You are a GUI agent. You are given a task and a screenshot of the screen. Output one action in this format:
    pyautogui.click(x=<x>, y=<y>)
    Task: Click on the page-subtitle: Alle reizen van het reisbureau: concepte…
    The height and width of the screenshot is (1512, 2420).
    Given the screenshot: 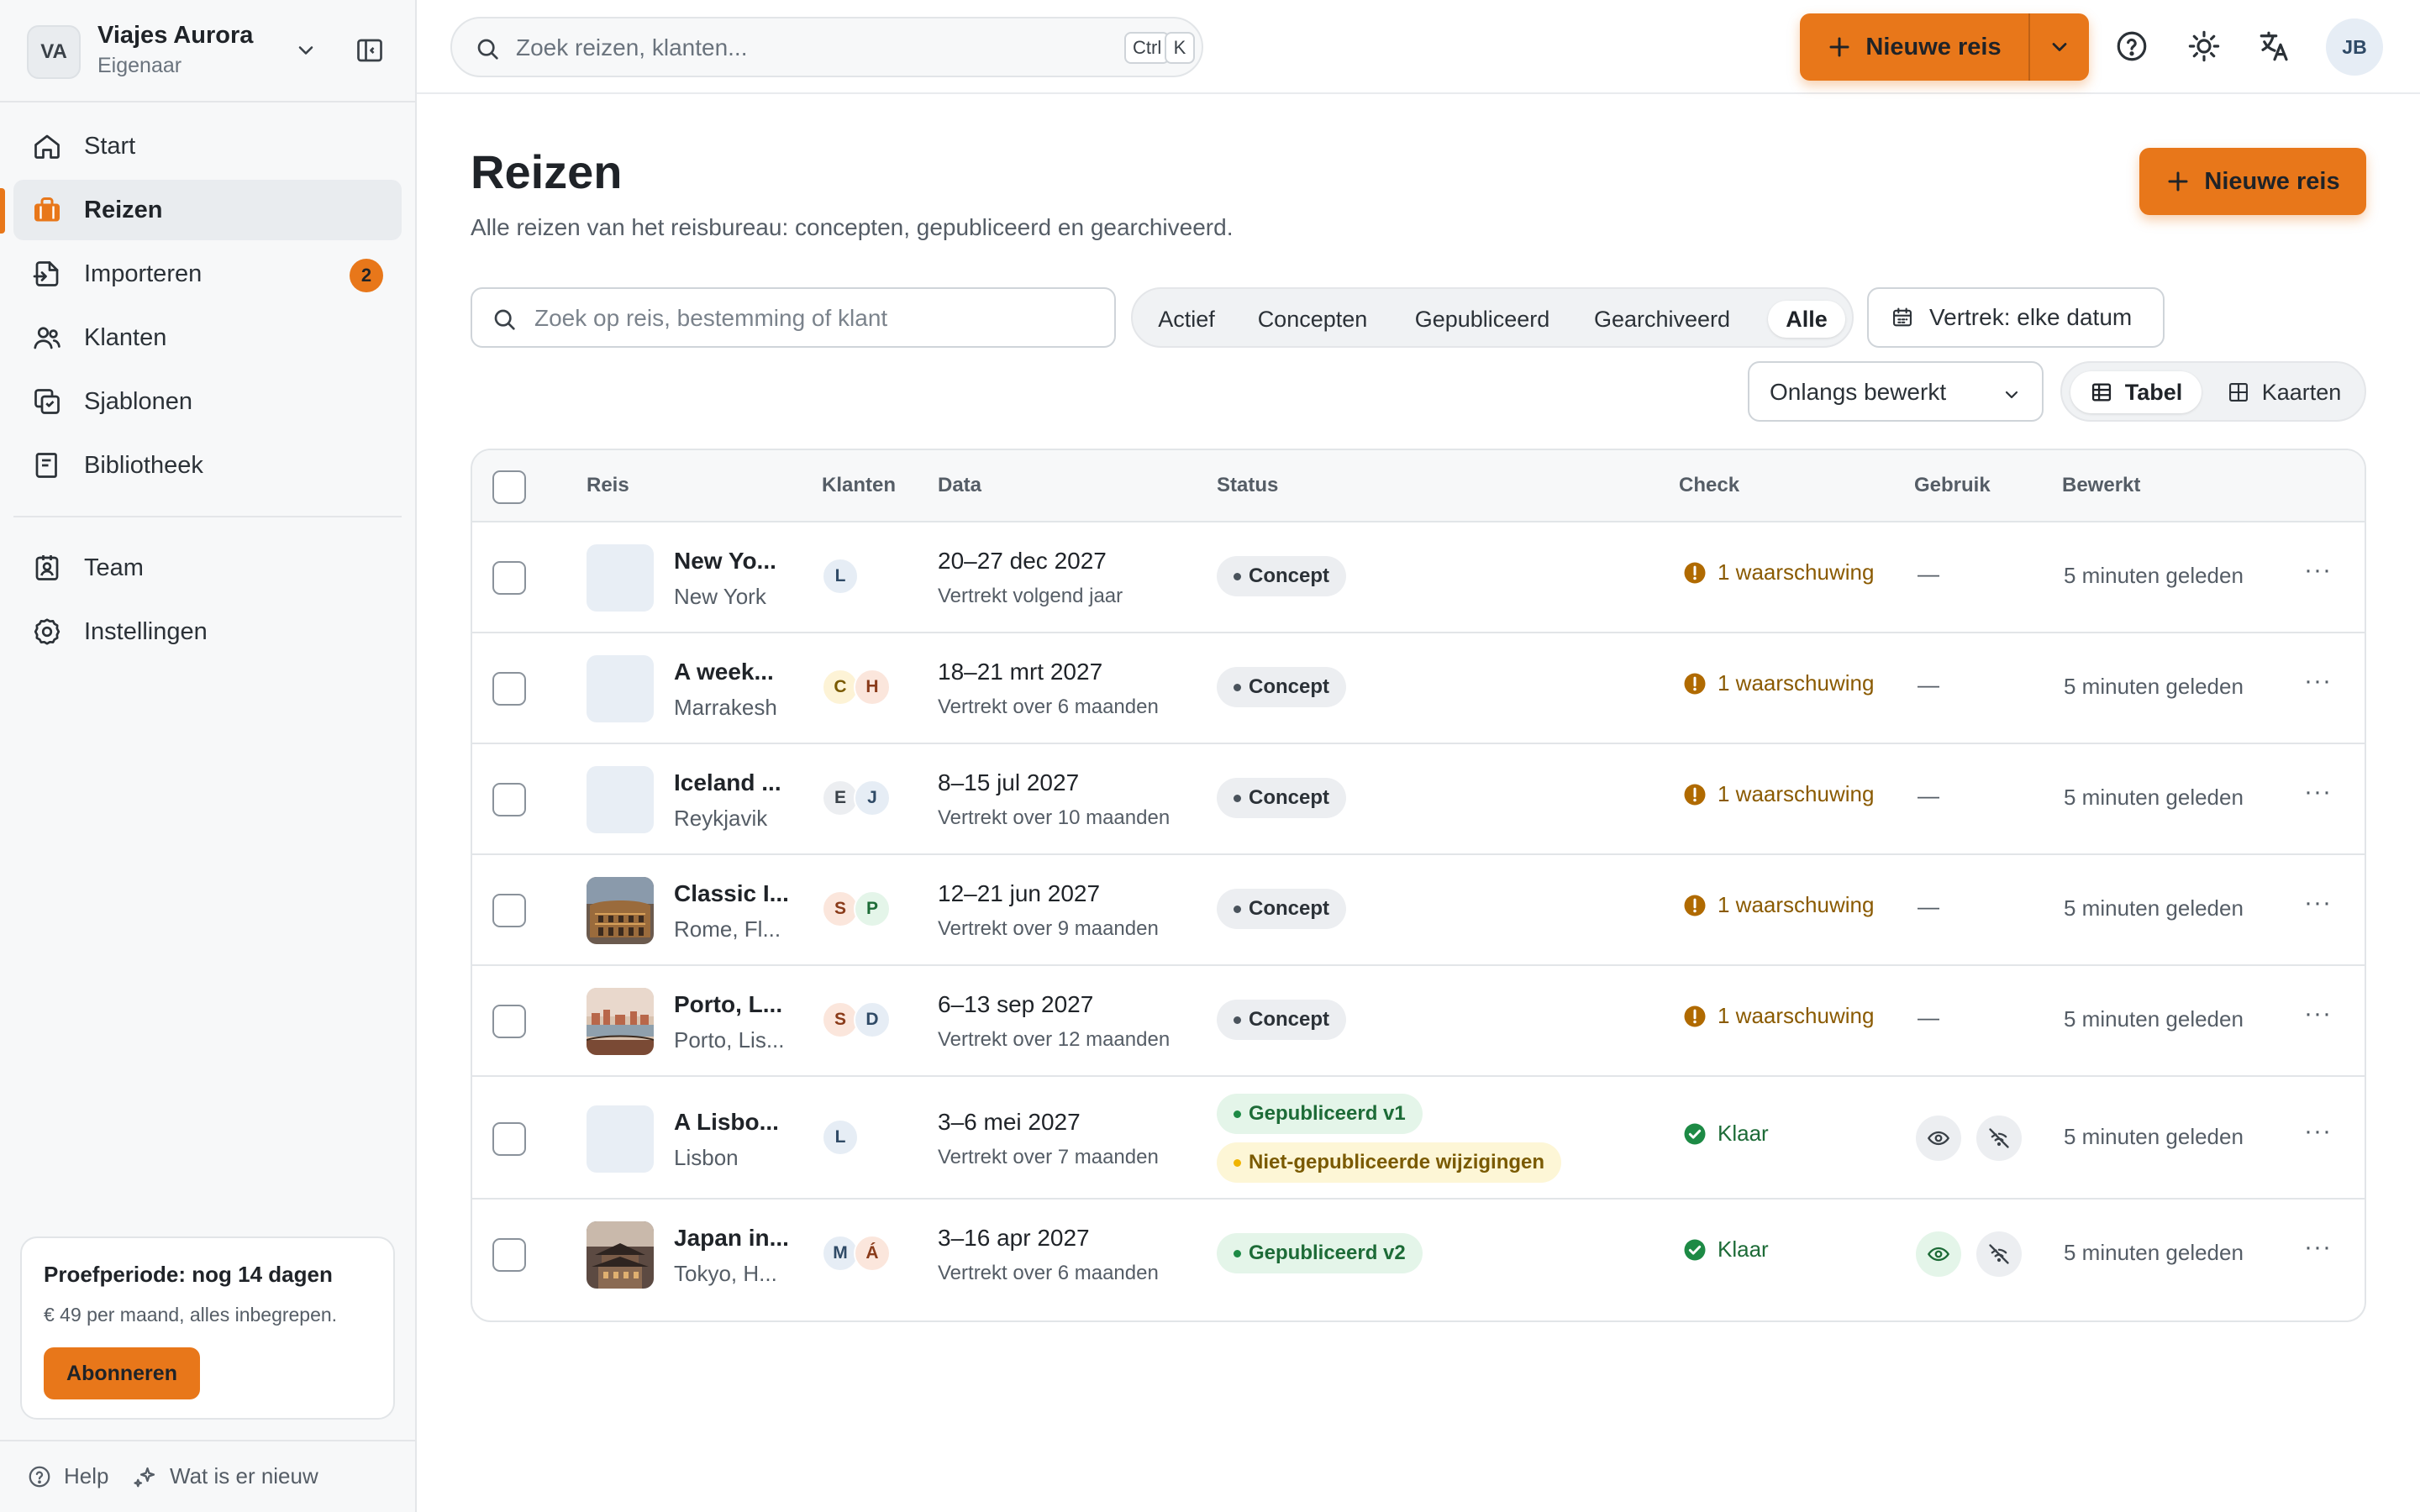 What is the action you would take?
    pyautogui.click(x=853, y=227)
    